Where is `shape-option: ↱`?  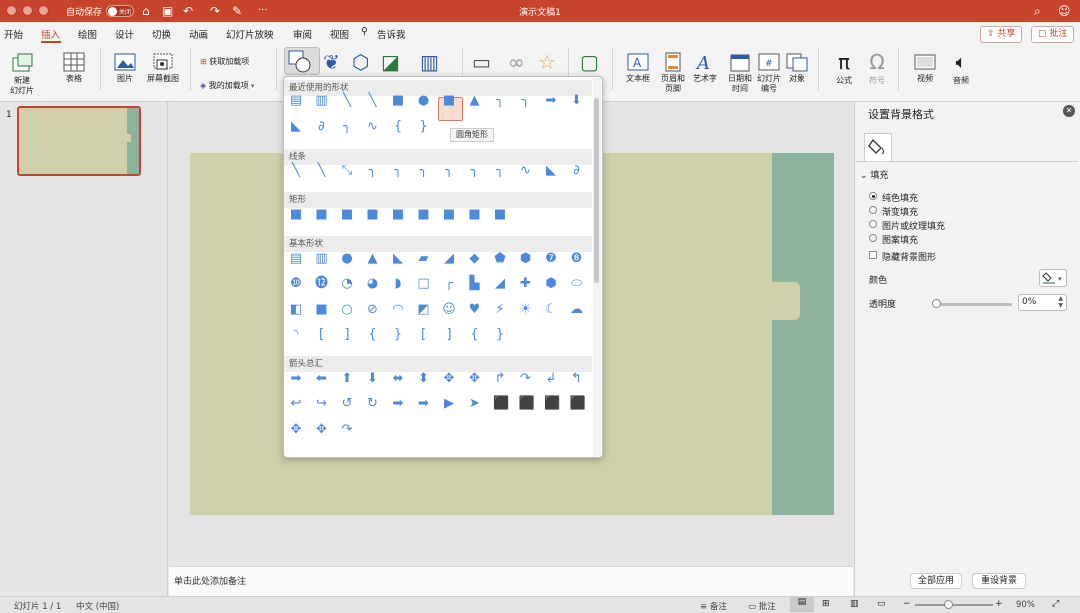 shape-option: ↱ is located at coordinates (500, 379).